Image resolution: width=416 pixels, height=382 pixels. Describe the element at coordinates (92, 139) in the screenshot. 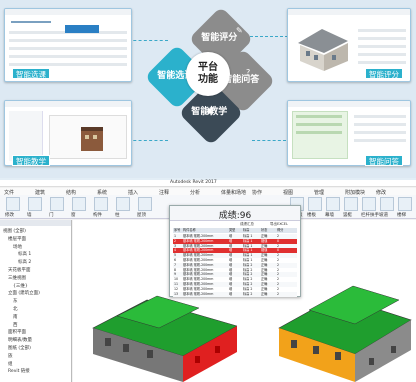

I see `building-model-icon` at that location.